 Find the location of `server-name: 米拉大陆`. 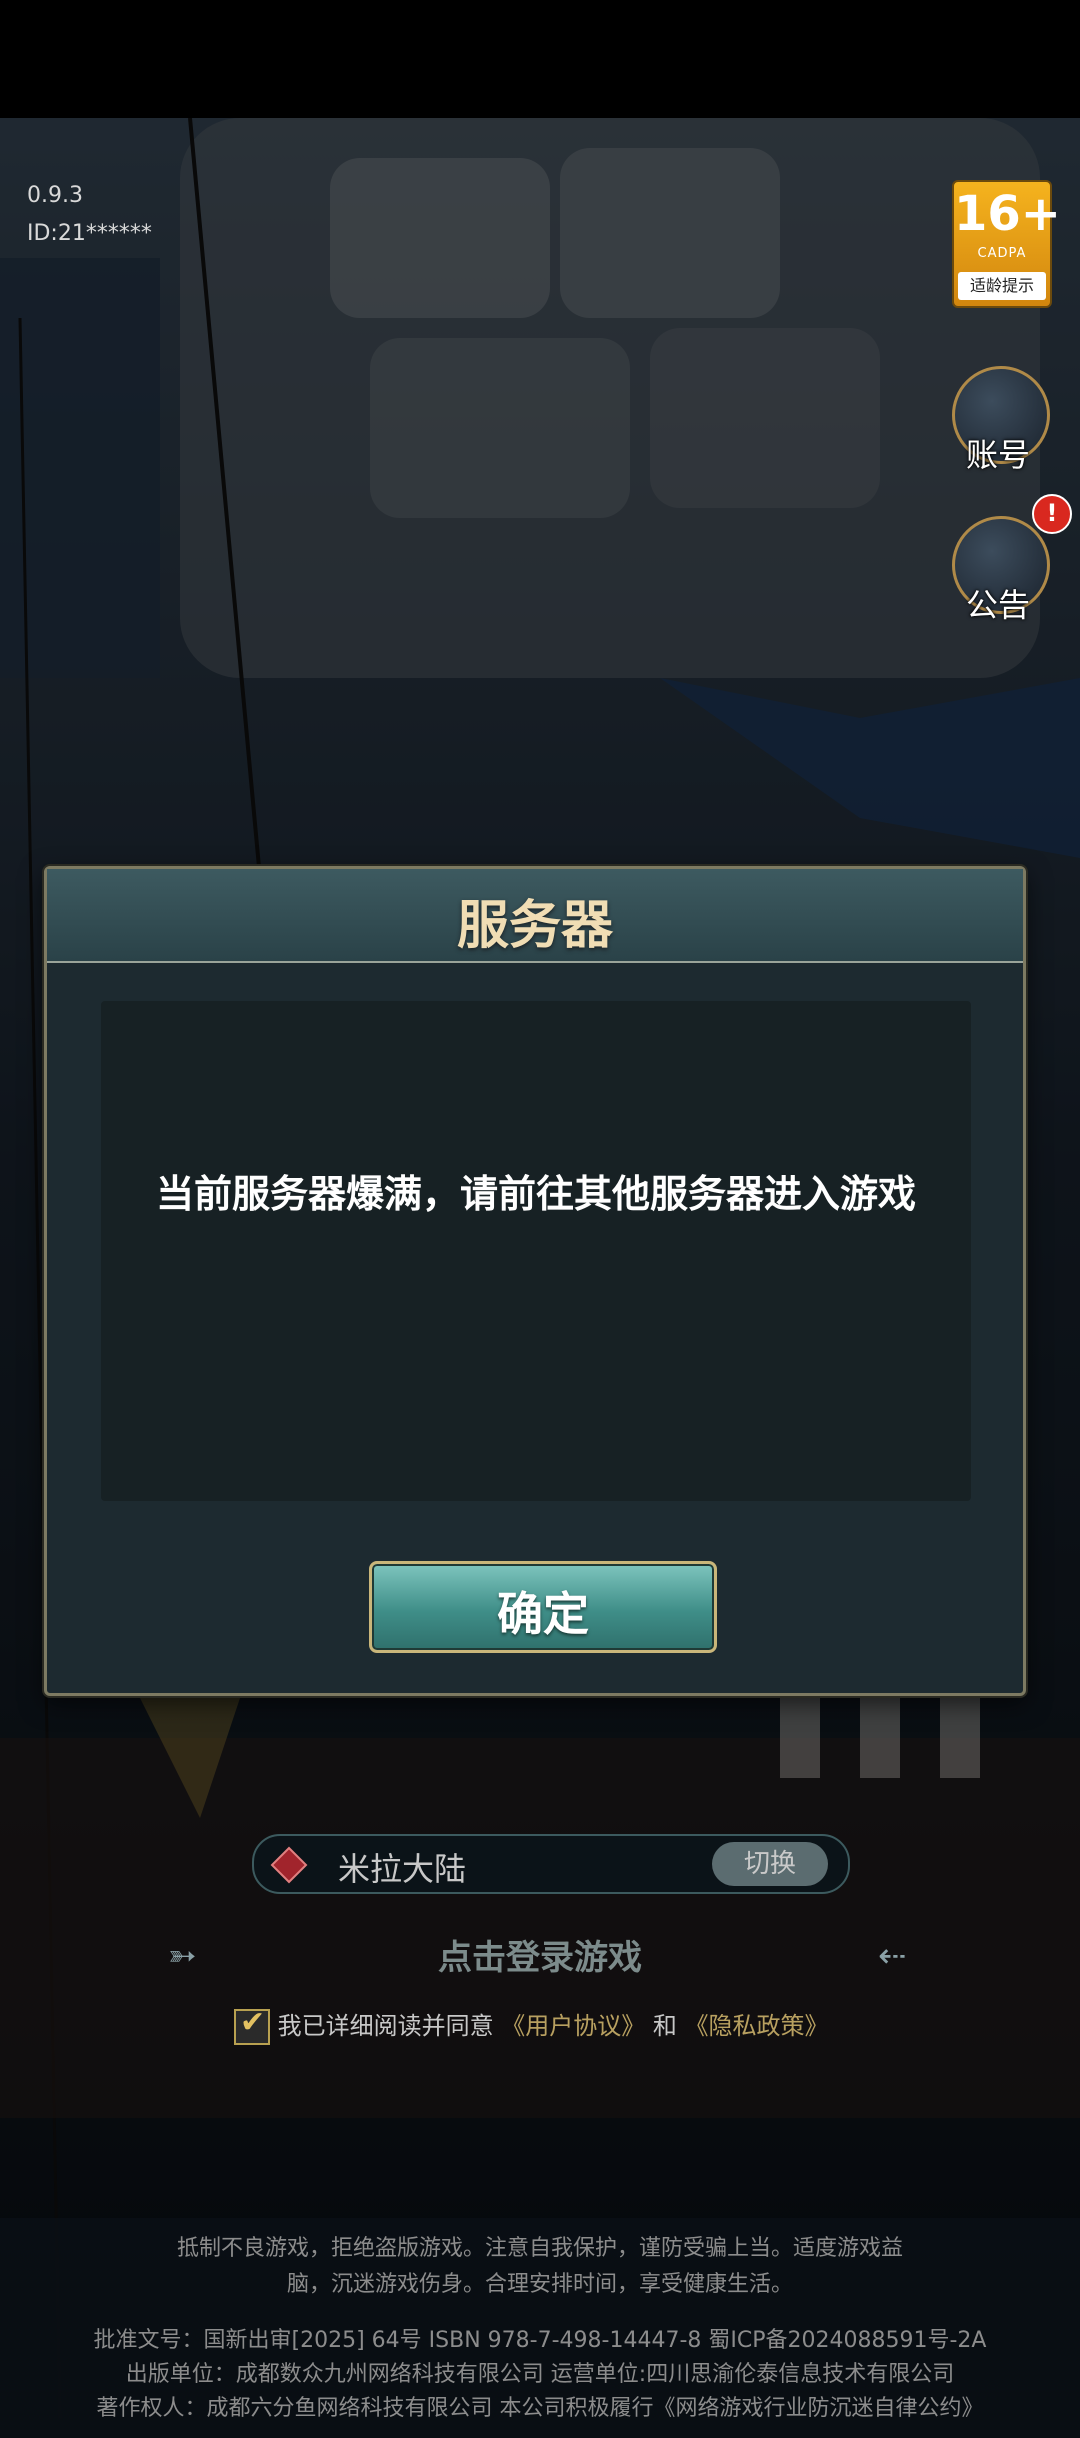

server-name: 米拉大陆 is located at coordinates (402, 1869).